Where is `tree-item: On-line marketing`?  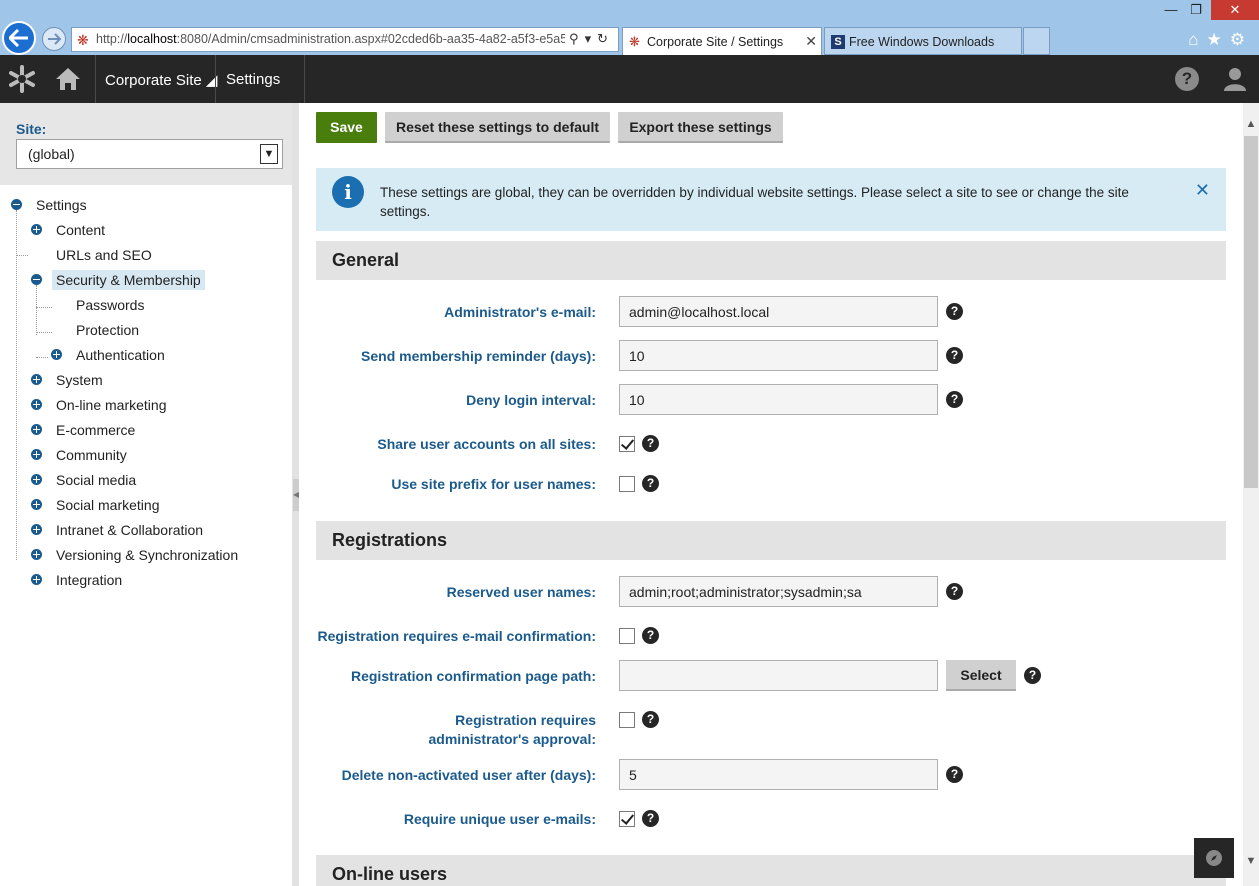
tree-item: On-line marketing is located at coordinates (146, 407).